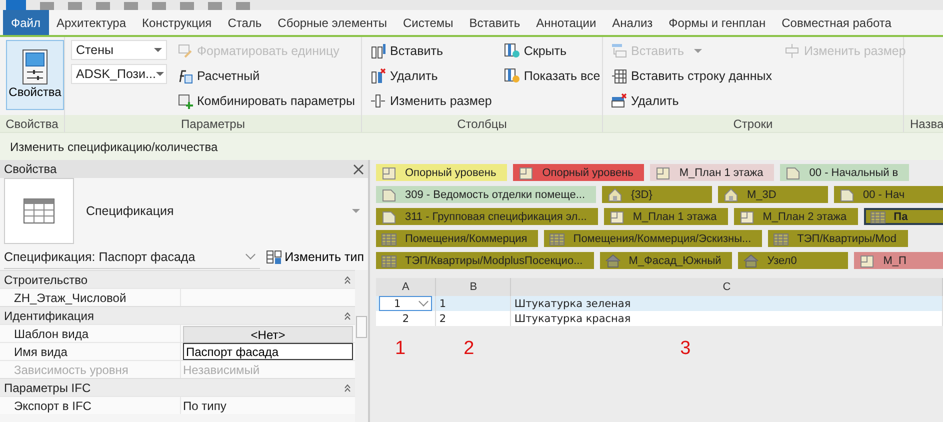  Describe the element at coordinates (177, 315) in the screenshot. I see `property-group: Идентификация` at that location.